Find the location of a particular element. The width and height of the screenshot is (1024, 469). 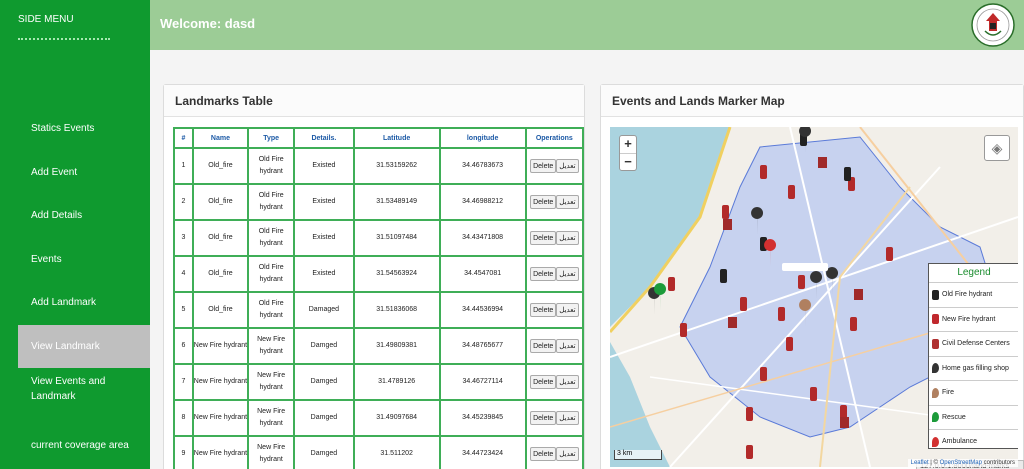

cell-details: Damaged is located at coordinates (324, 310).